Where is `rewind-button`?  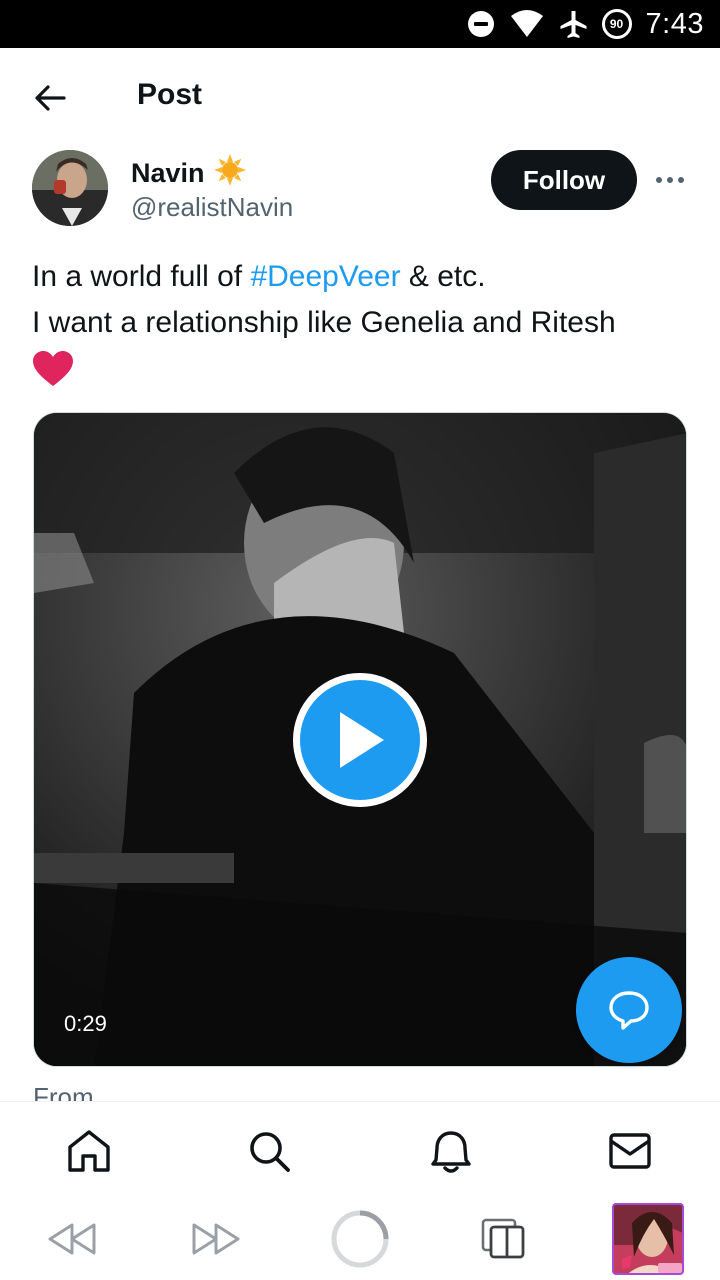
rewind-button is located at coordinates (72, 1239).